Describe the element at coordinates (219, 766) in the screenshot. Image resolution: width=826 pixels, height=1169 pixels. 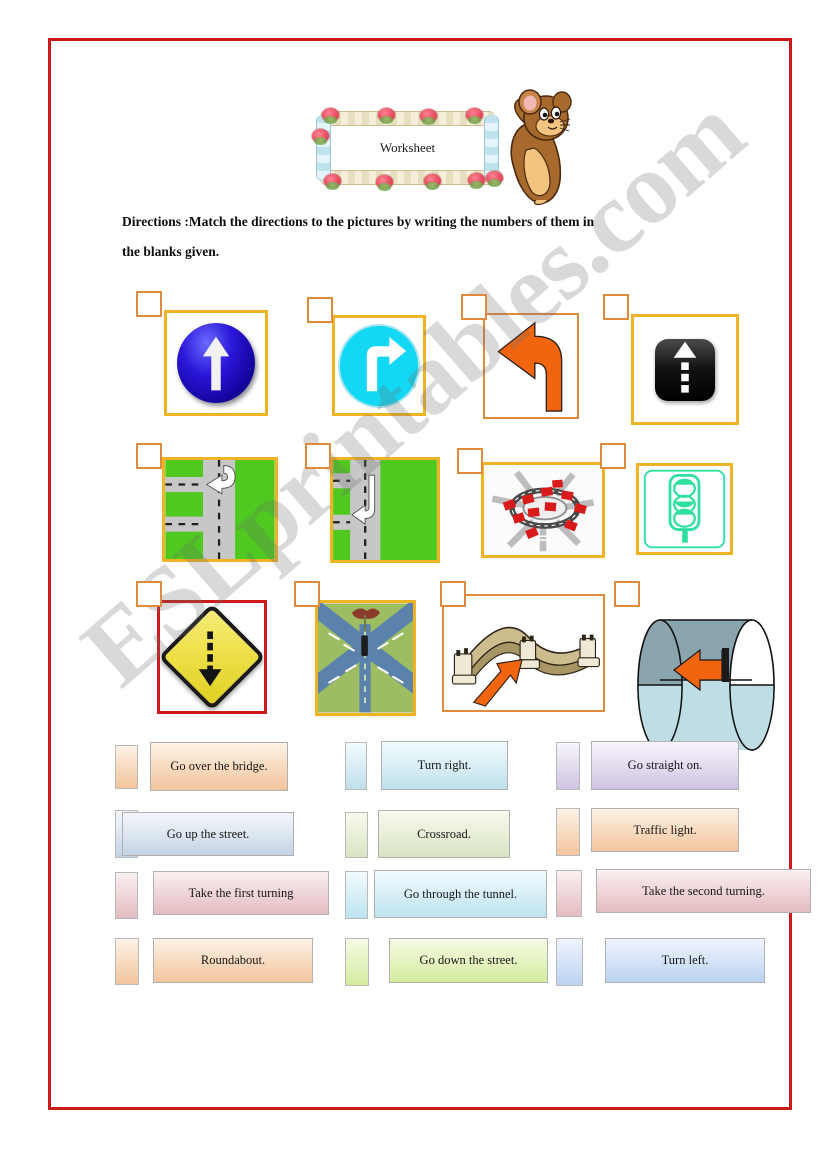
I see `answer-box-1: Go over the bridge.` at that location.